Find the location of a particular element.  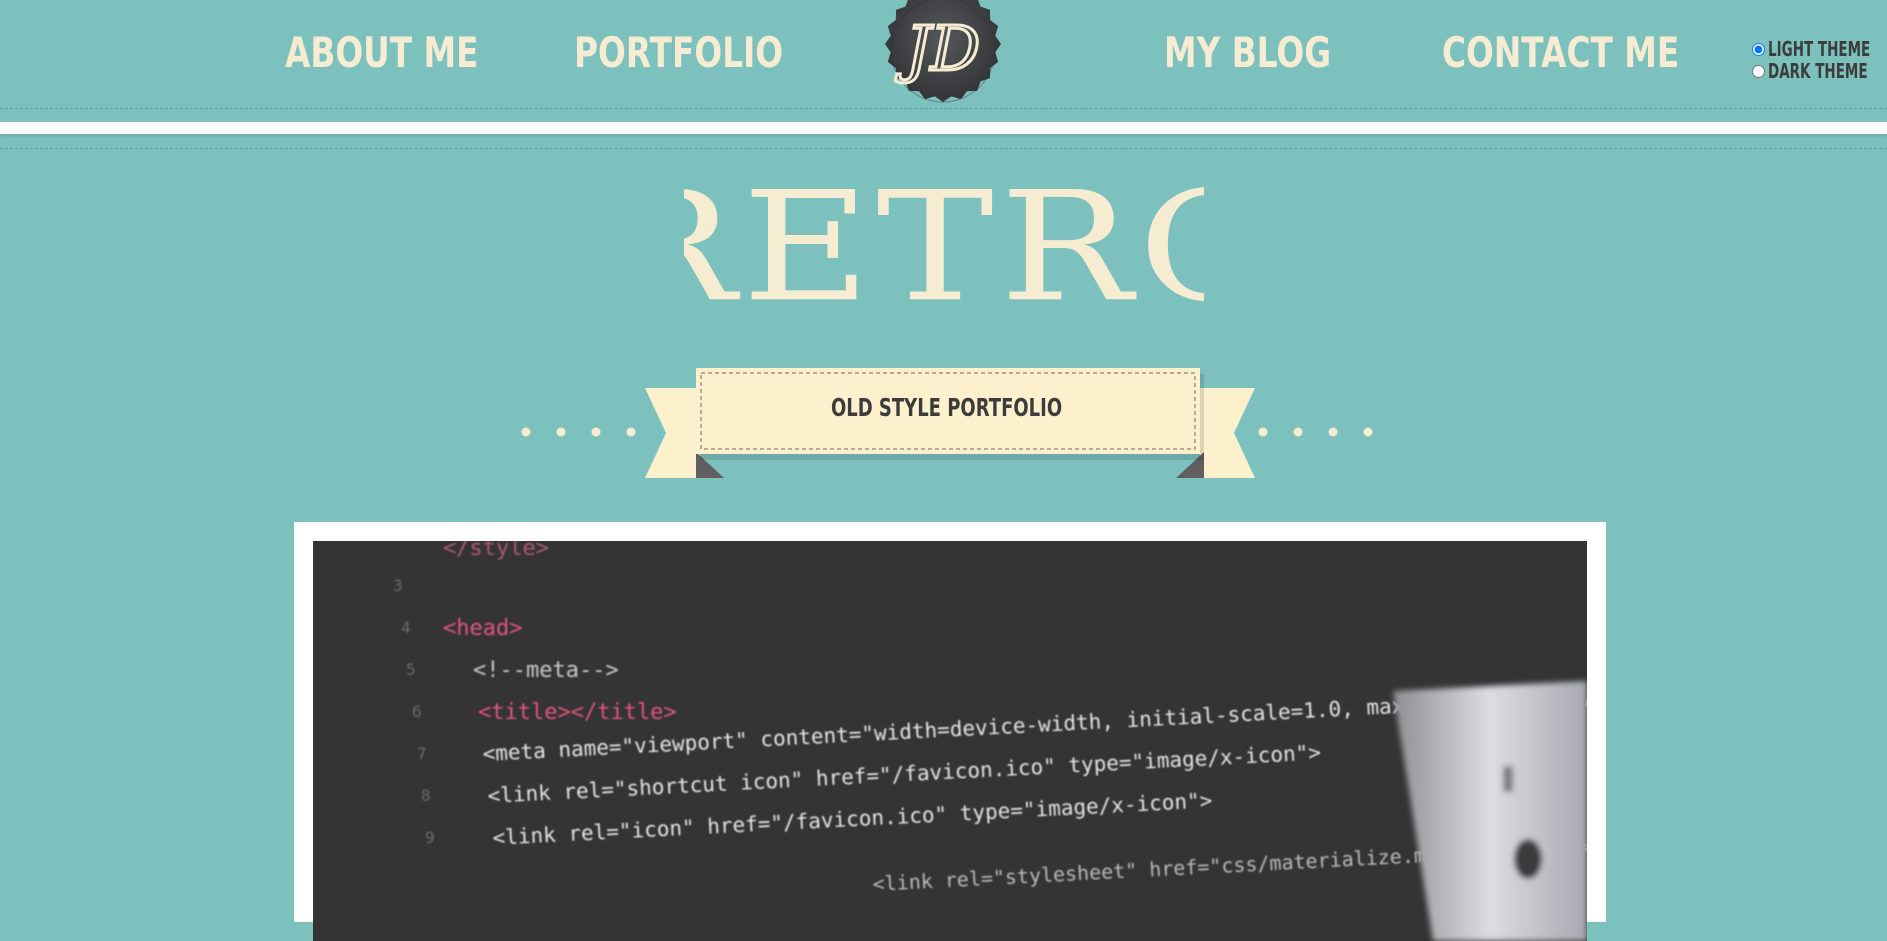

dots-right is located at coordinates (1315, 432).